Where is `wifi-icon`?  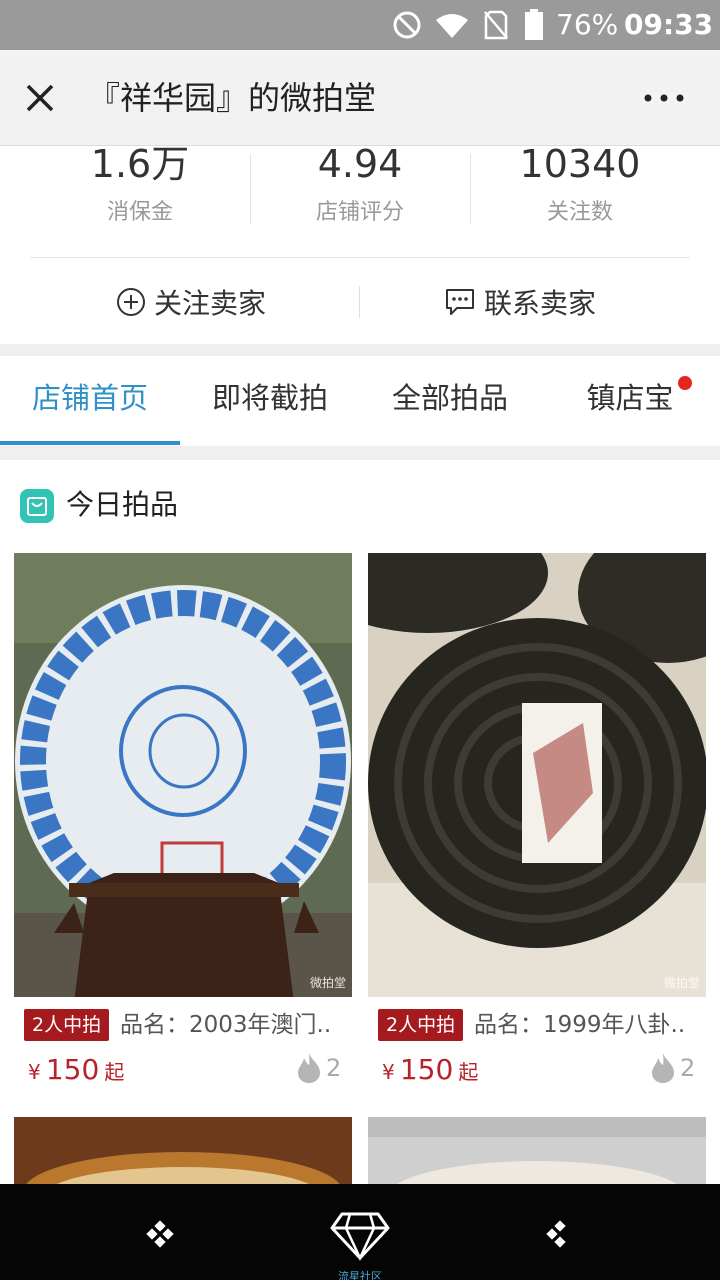
wifi-icon is located at coordinates (452, 26).